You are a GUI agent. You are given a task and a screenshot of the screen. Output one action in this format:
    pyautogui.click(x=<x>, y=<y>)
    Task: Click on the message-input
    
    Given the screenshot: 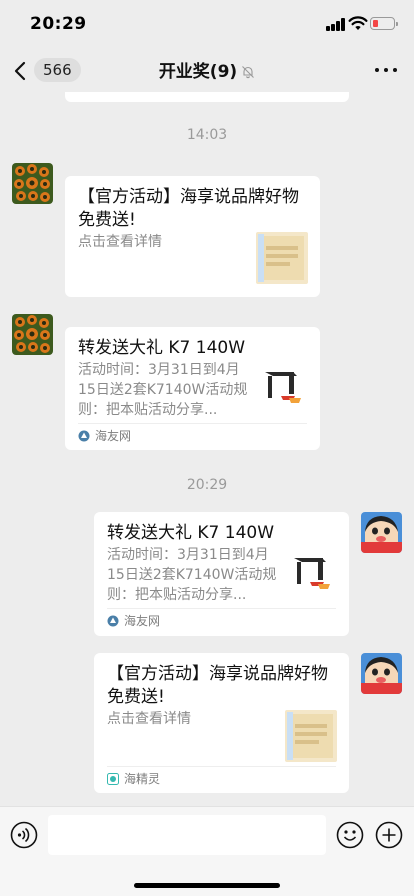 What is the action you would take?
    pyautogui.click(x=187, y=835)
    